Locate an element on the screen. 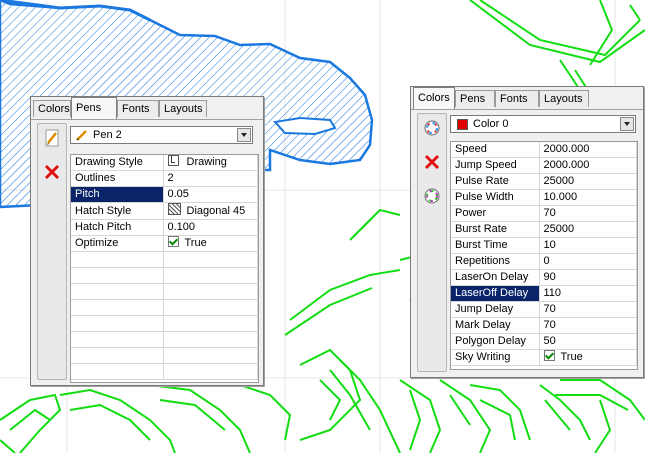  property-row: Mark Delay 70 is located at coordinates (544, 325).